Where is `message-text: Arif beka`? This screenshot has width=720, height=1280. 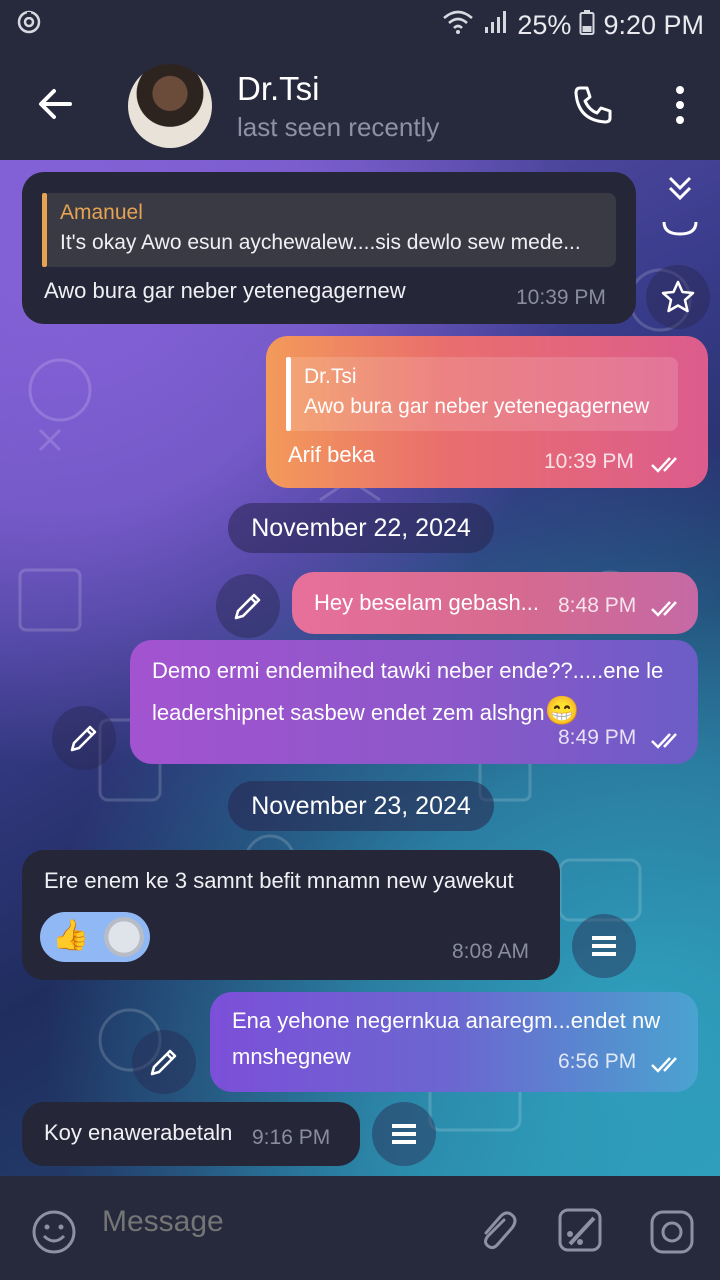
message-text: Arif beka is located at coordinates (331, 454).